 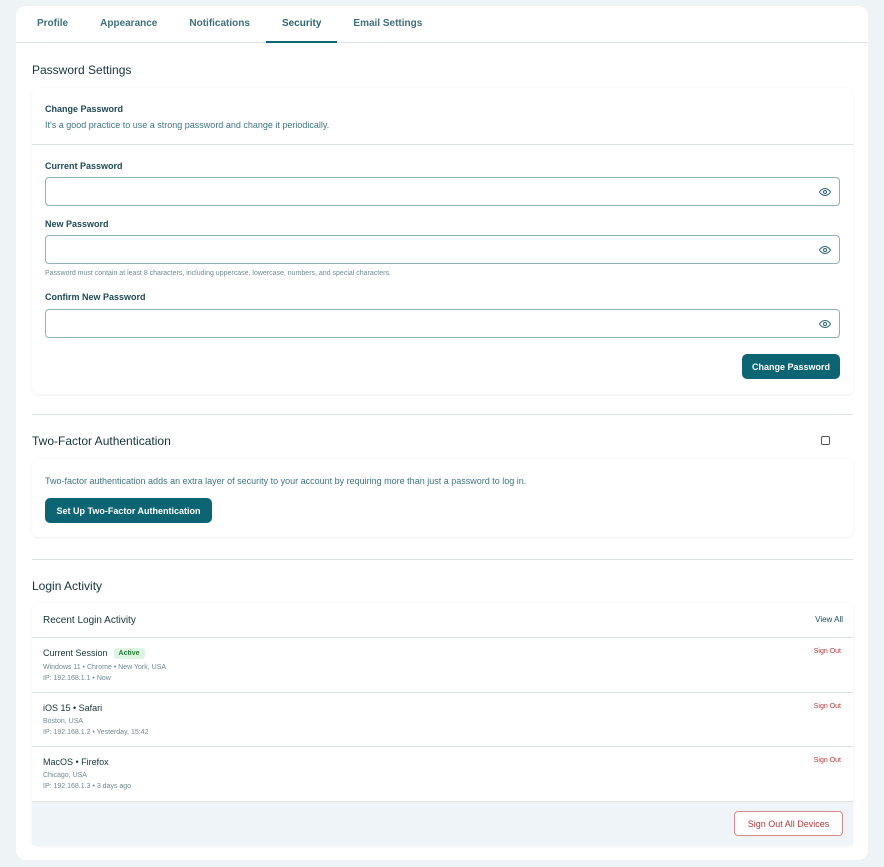 What do you see at coordinates (442, 823) in the screenshot?
I see `activity-footer: Sign Out All Devices` at bounding box center [442, 823].